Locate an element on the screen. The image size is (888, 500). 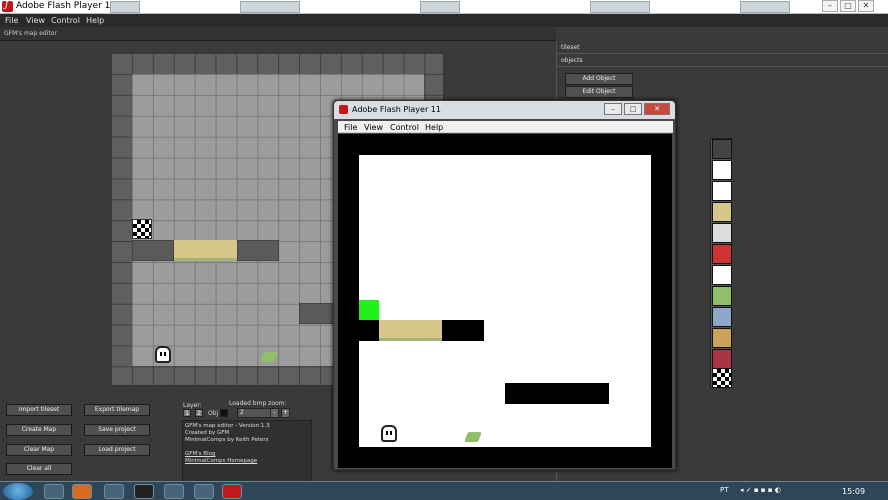
player-block is located at coordinates (369, 310).